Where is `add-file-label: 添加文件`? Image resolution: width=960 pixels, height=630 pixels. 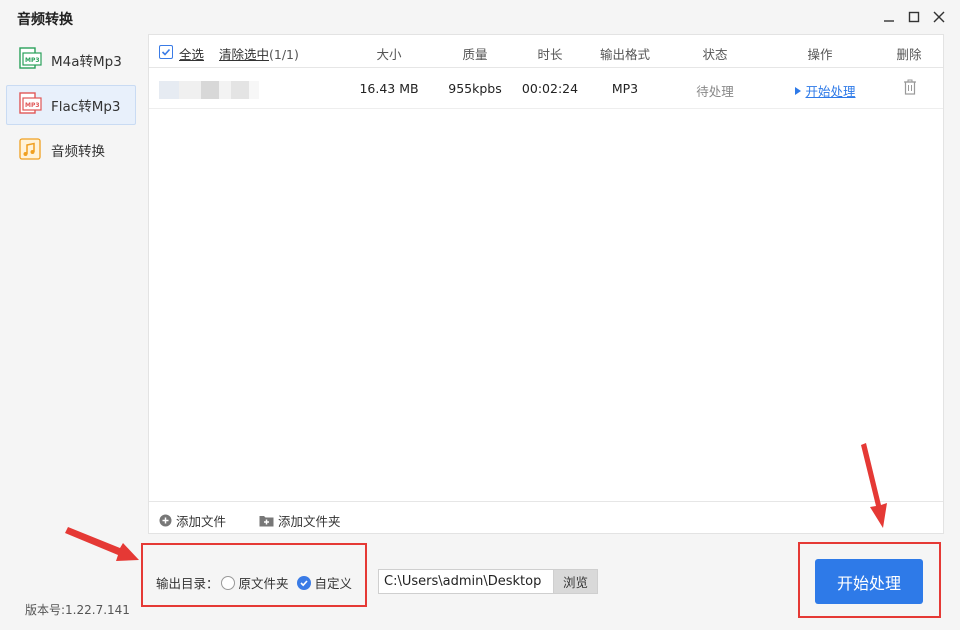
add-file-label: 添加文件 is located at coordinates (201, 521).